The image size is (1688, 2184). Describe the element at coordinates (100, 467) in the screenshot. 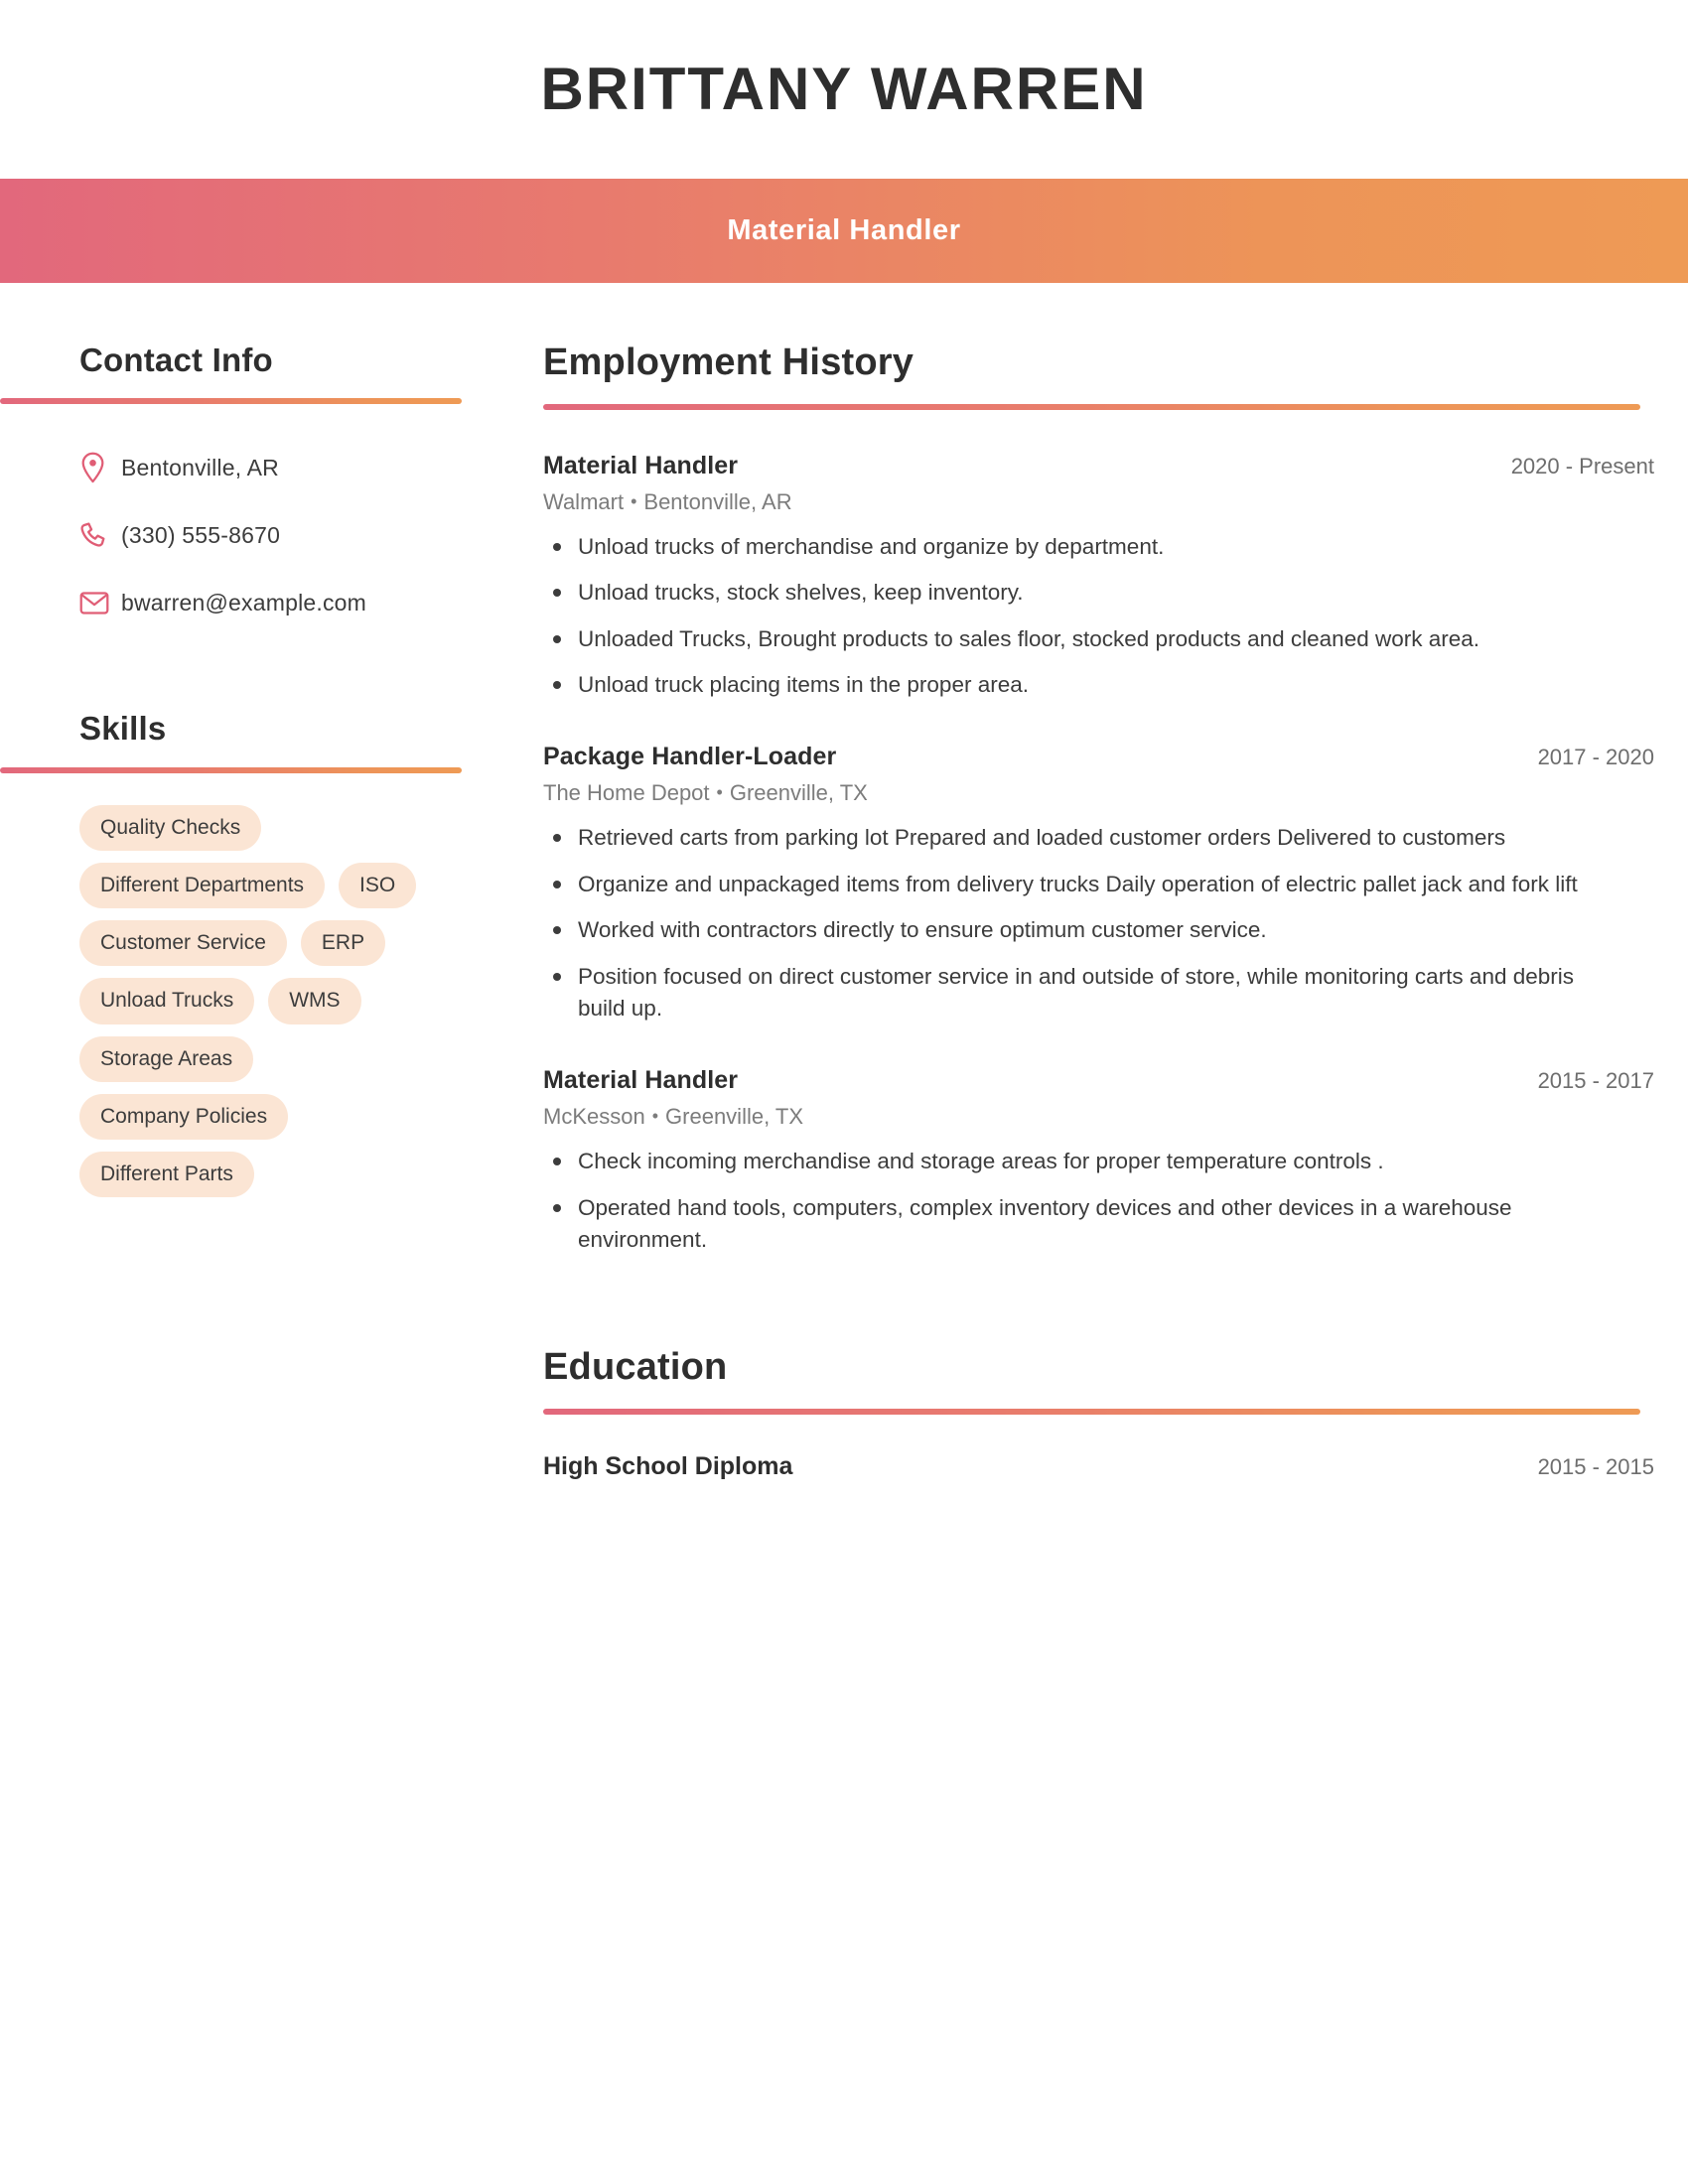

I see `map-pin-icon` at that location.